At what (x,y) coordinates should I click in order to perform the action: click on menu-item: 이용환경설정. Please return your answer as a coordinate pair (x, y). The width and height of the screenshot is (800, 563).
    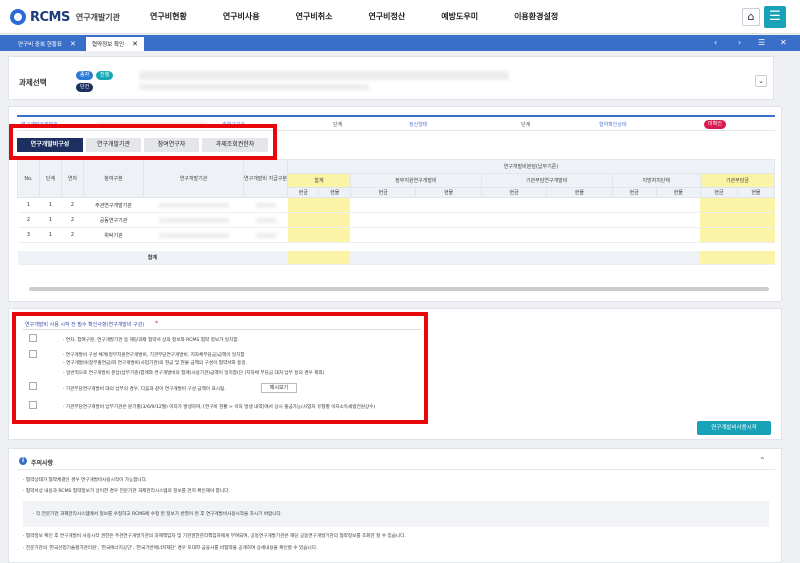
    Looking at the image, I should click on (536, 17).